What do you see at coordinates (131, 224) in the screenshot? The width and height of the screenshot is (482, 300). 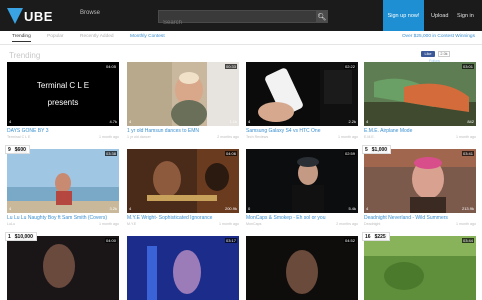 I see `video-author: M.Y.E` at bounding box center [131, 224].